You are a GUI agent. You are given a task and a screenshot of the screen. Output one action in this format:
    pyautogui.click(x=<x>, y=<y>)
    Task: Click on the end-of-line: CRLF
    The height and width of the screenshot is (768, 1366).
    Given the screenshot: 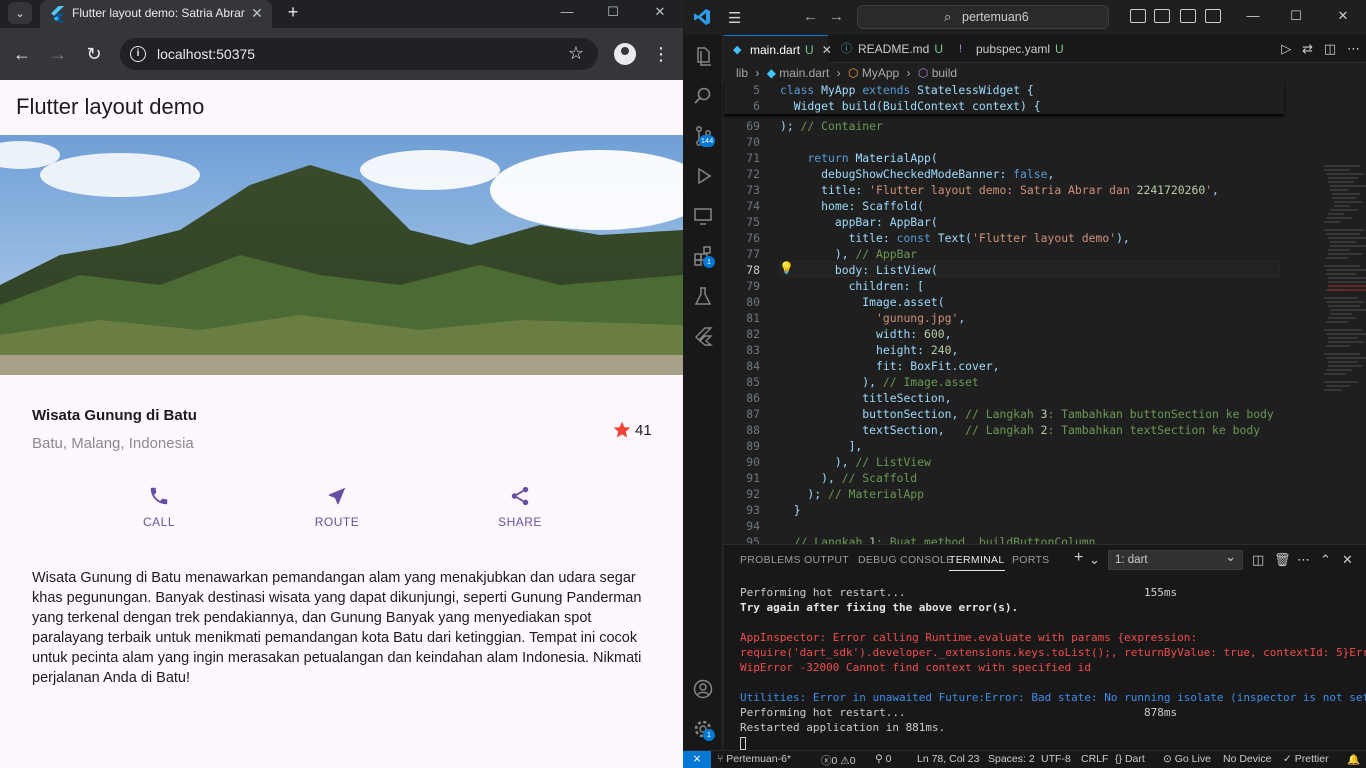 What is the action you would take?
    pyautogui.click(x=1094, y=759)
    